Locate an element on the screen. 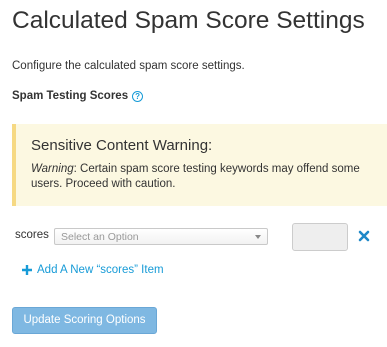  section-label: Spam Testing Scores ? is located at coordinates (78, 96).